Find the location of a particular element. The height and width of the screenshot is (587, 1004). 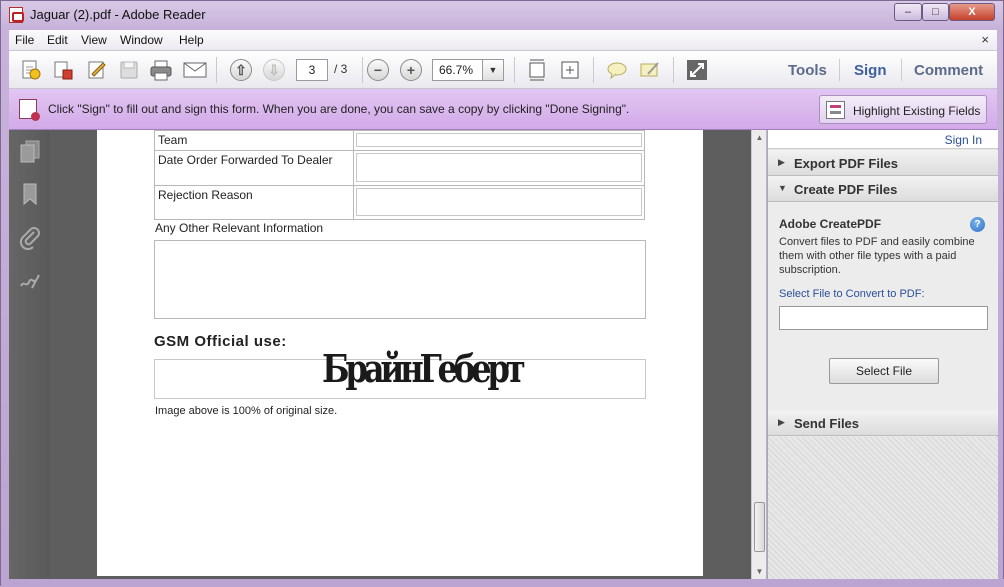

fit-page-icon is located at coordinates (570, 70).